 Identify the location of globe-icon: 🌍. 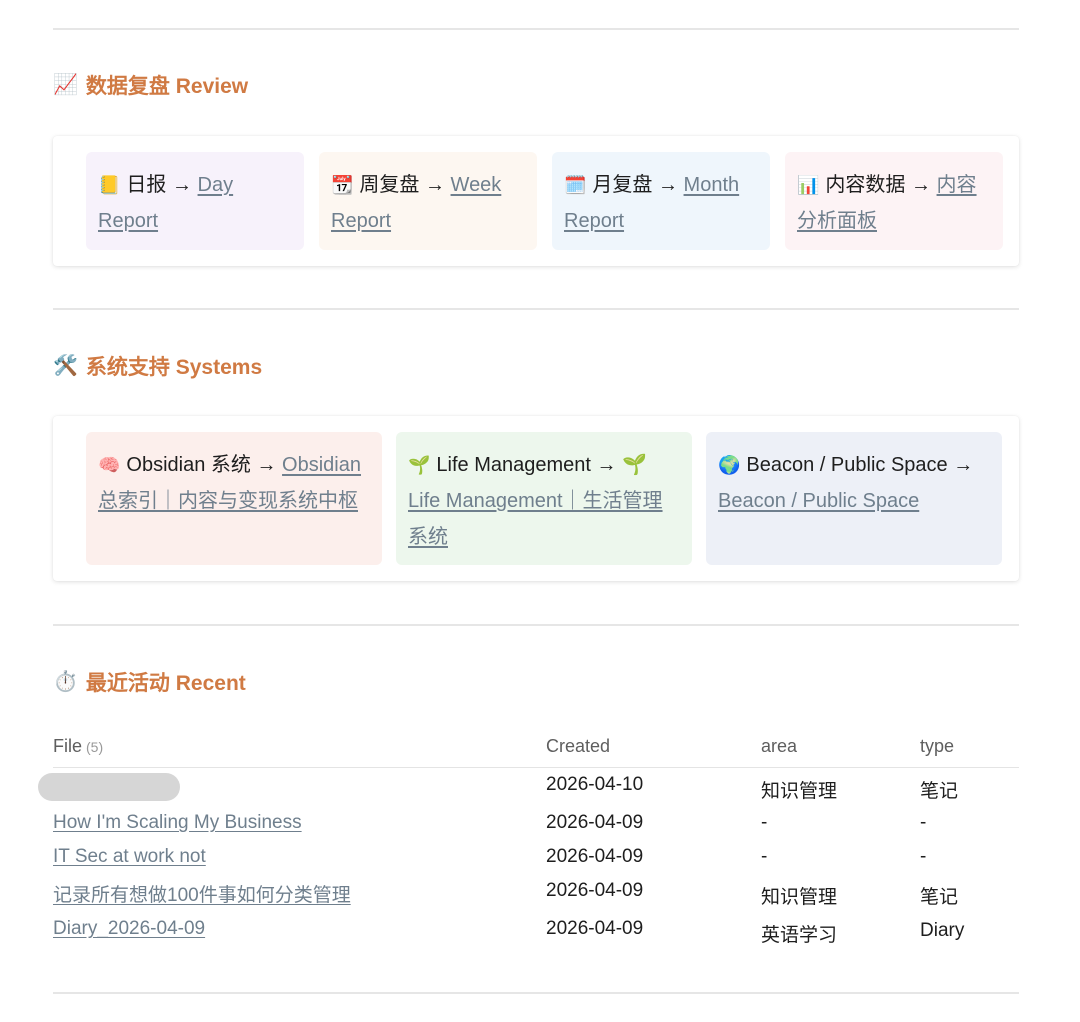
(729, 465).